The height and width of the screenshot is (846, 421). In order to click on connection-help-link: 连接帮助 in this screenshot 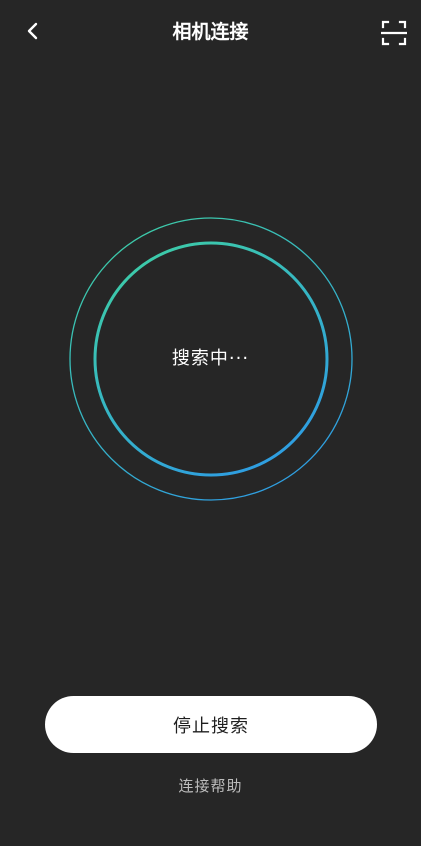, I will do `click(210, 786)`.